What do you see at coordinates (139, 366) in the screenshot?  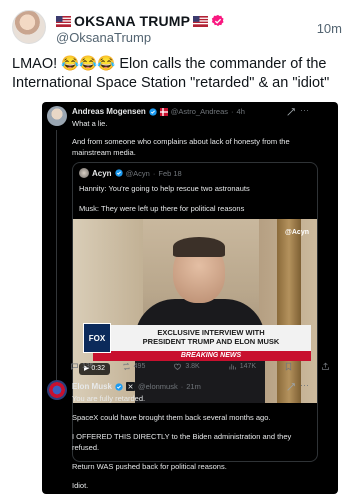 I see `repost-count: 495` at bounding box center [139, 366].